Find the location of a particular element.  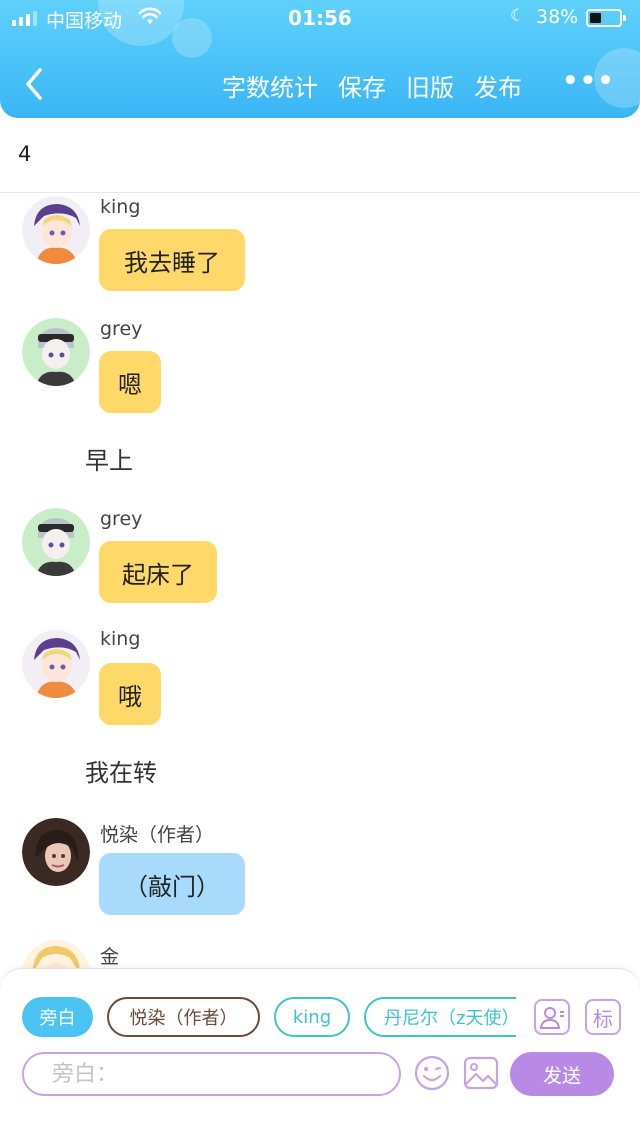

send-button: 发送 is located at coordinates (562, 1074).